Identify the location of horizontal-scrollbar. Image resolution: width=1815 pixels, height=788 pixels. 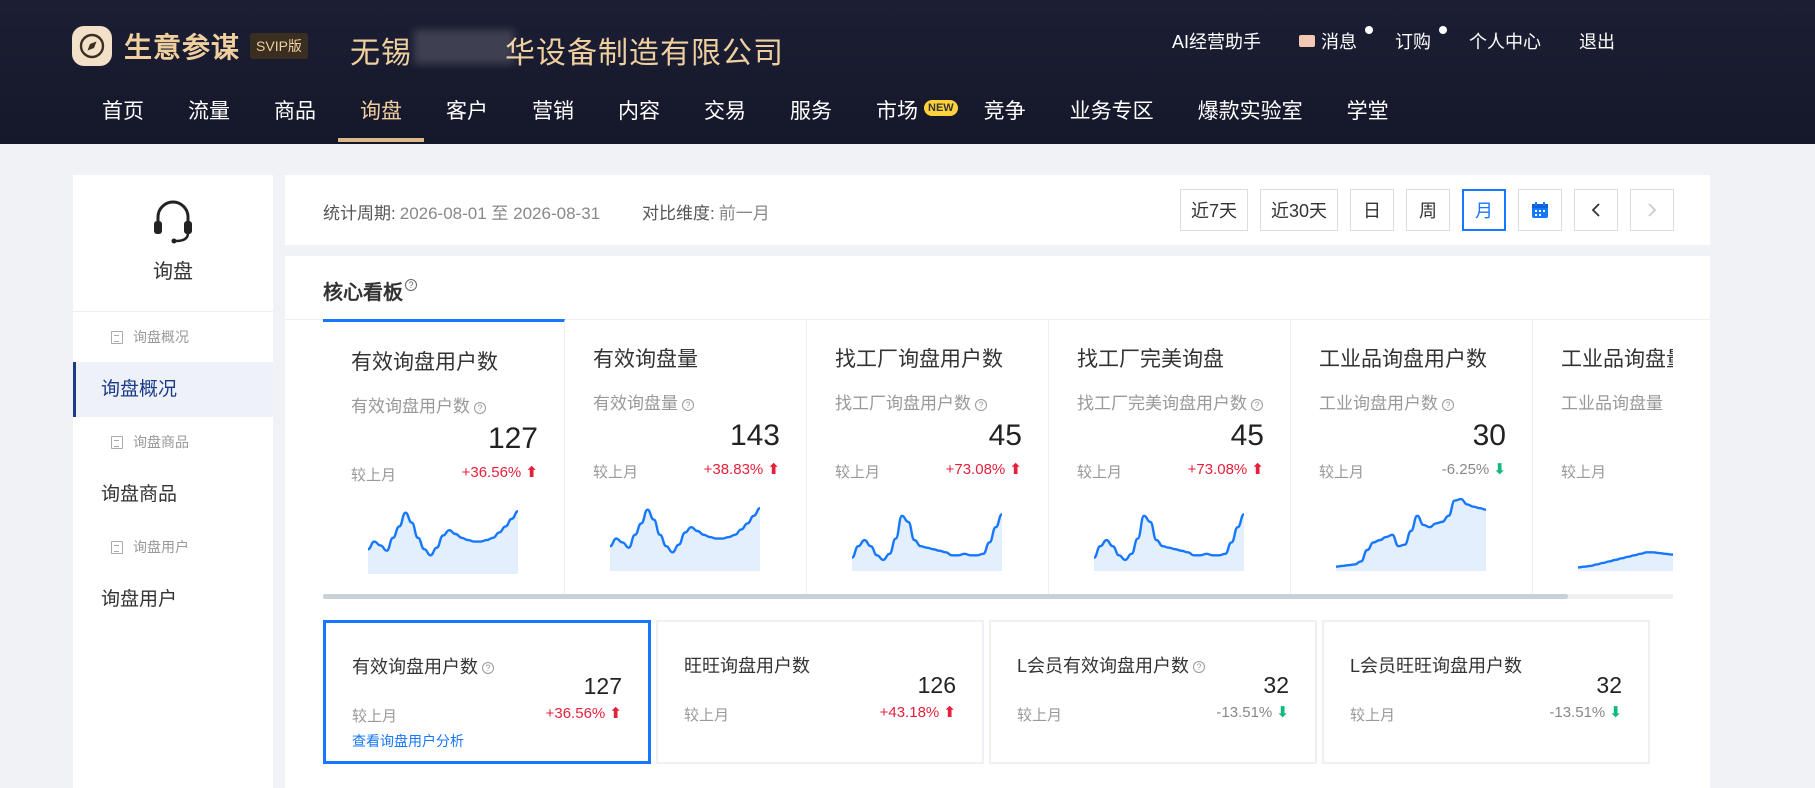
(998, 596).